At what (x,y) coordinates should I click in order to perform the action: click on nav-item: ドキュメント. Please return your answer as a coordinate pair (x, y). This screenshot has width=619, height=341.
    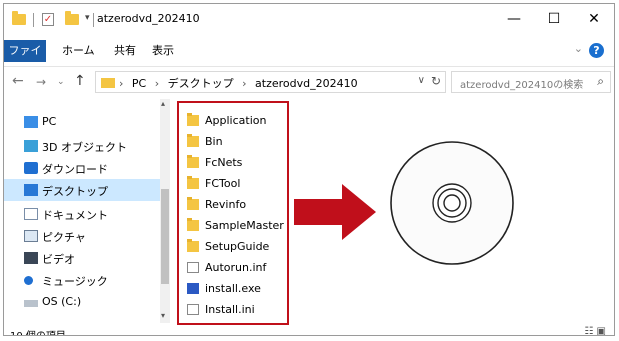
    Looking at the image, I should click on (82, 214).